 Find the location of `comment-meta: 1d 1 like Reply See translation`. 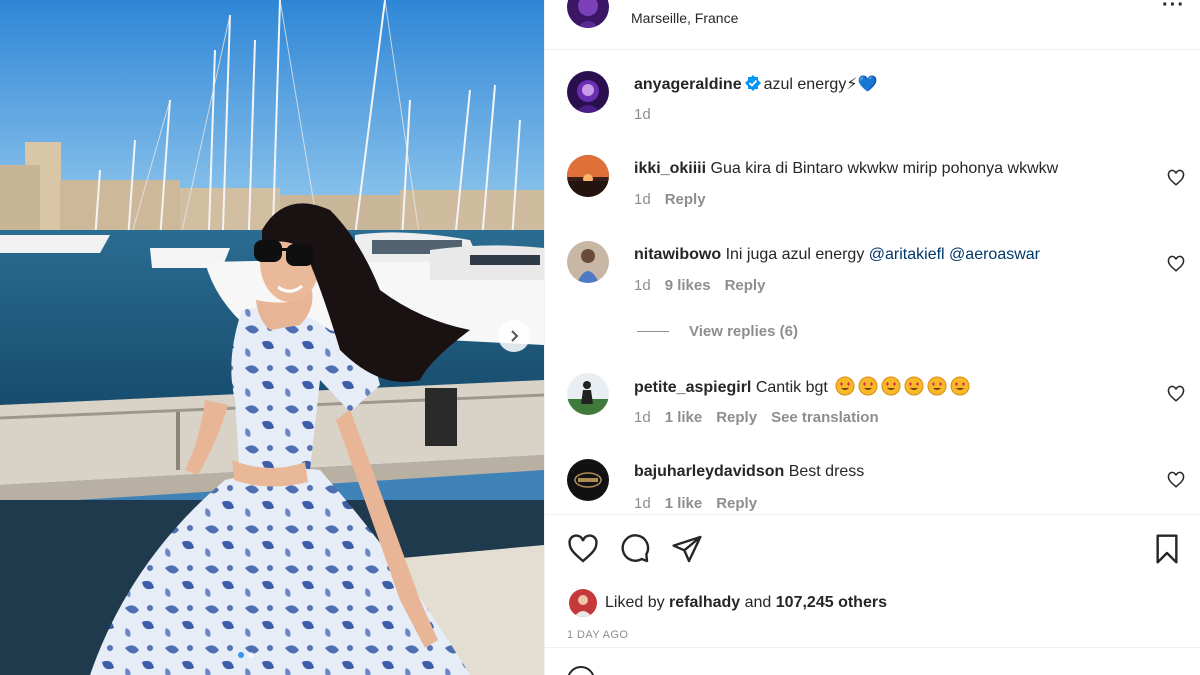

comment-meta: 1d 1 like Reply See translation is located at coordinates (756, 417).